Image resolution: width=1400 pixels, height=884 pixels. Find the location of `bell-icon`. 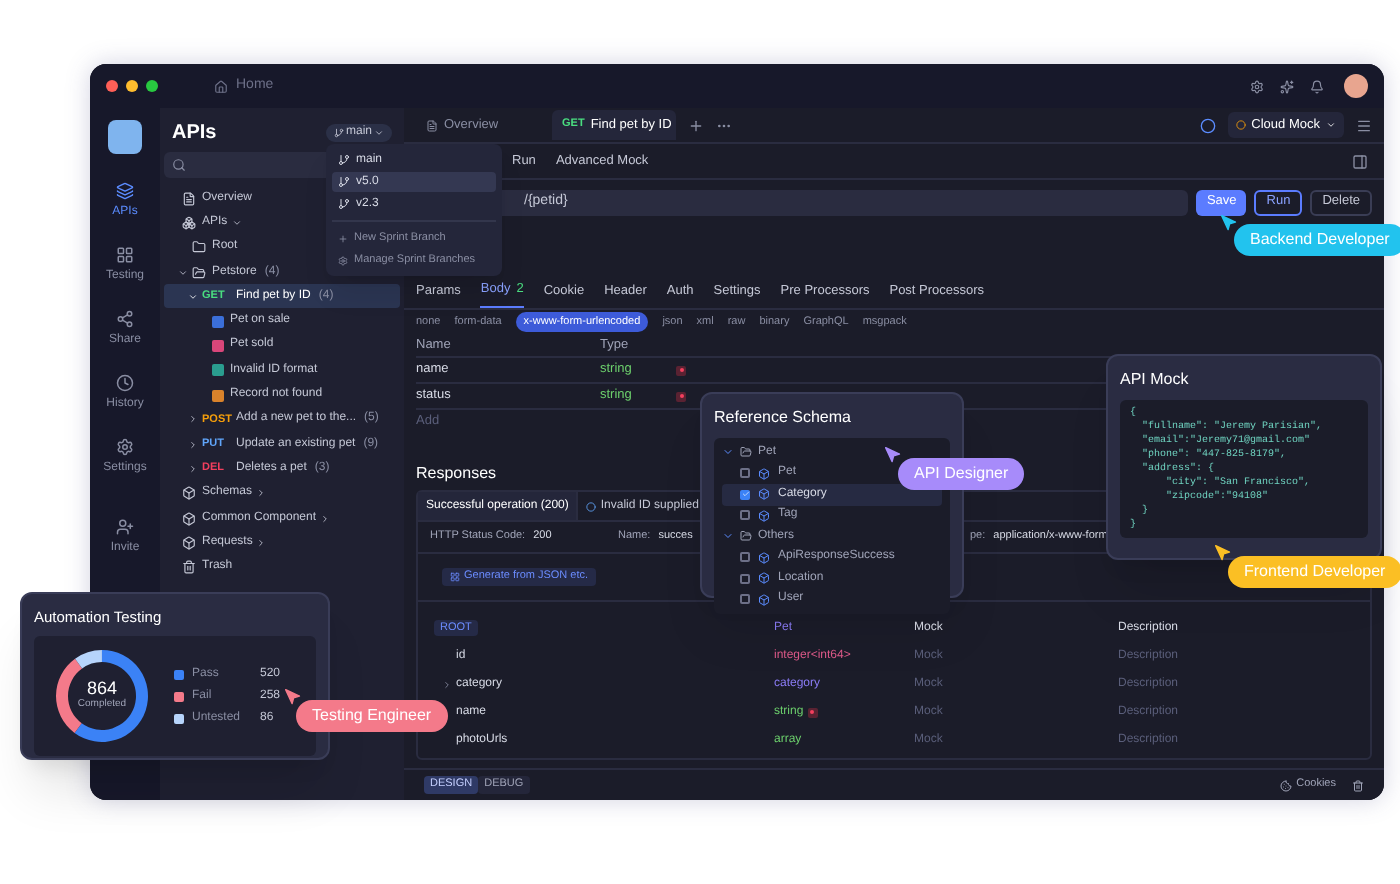

bell-icon is located at coordinates (1317, 86).